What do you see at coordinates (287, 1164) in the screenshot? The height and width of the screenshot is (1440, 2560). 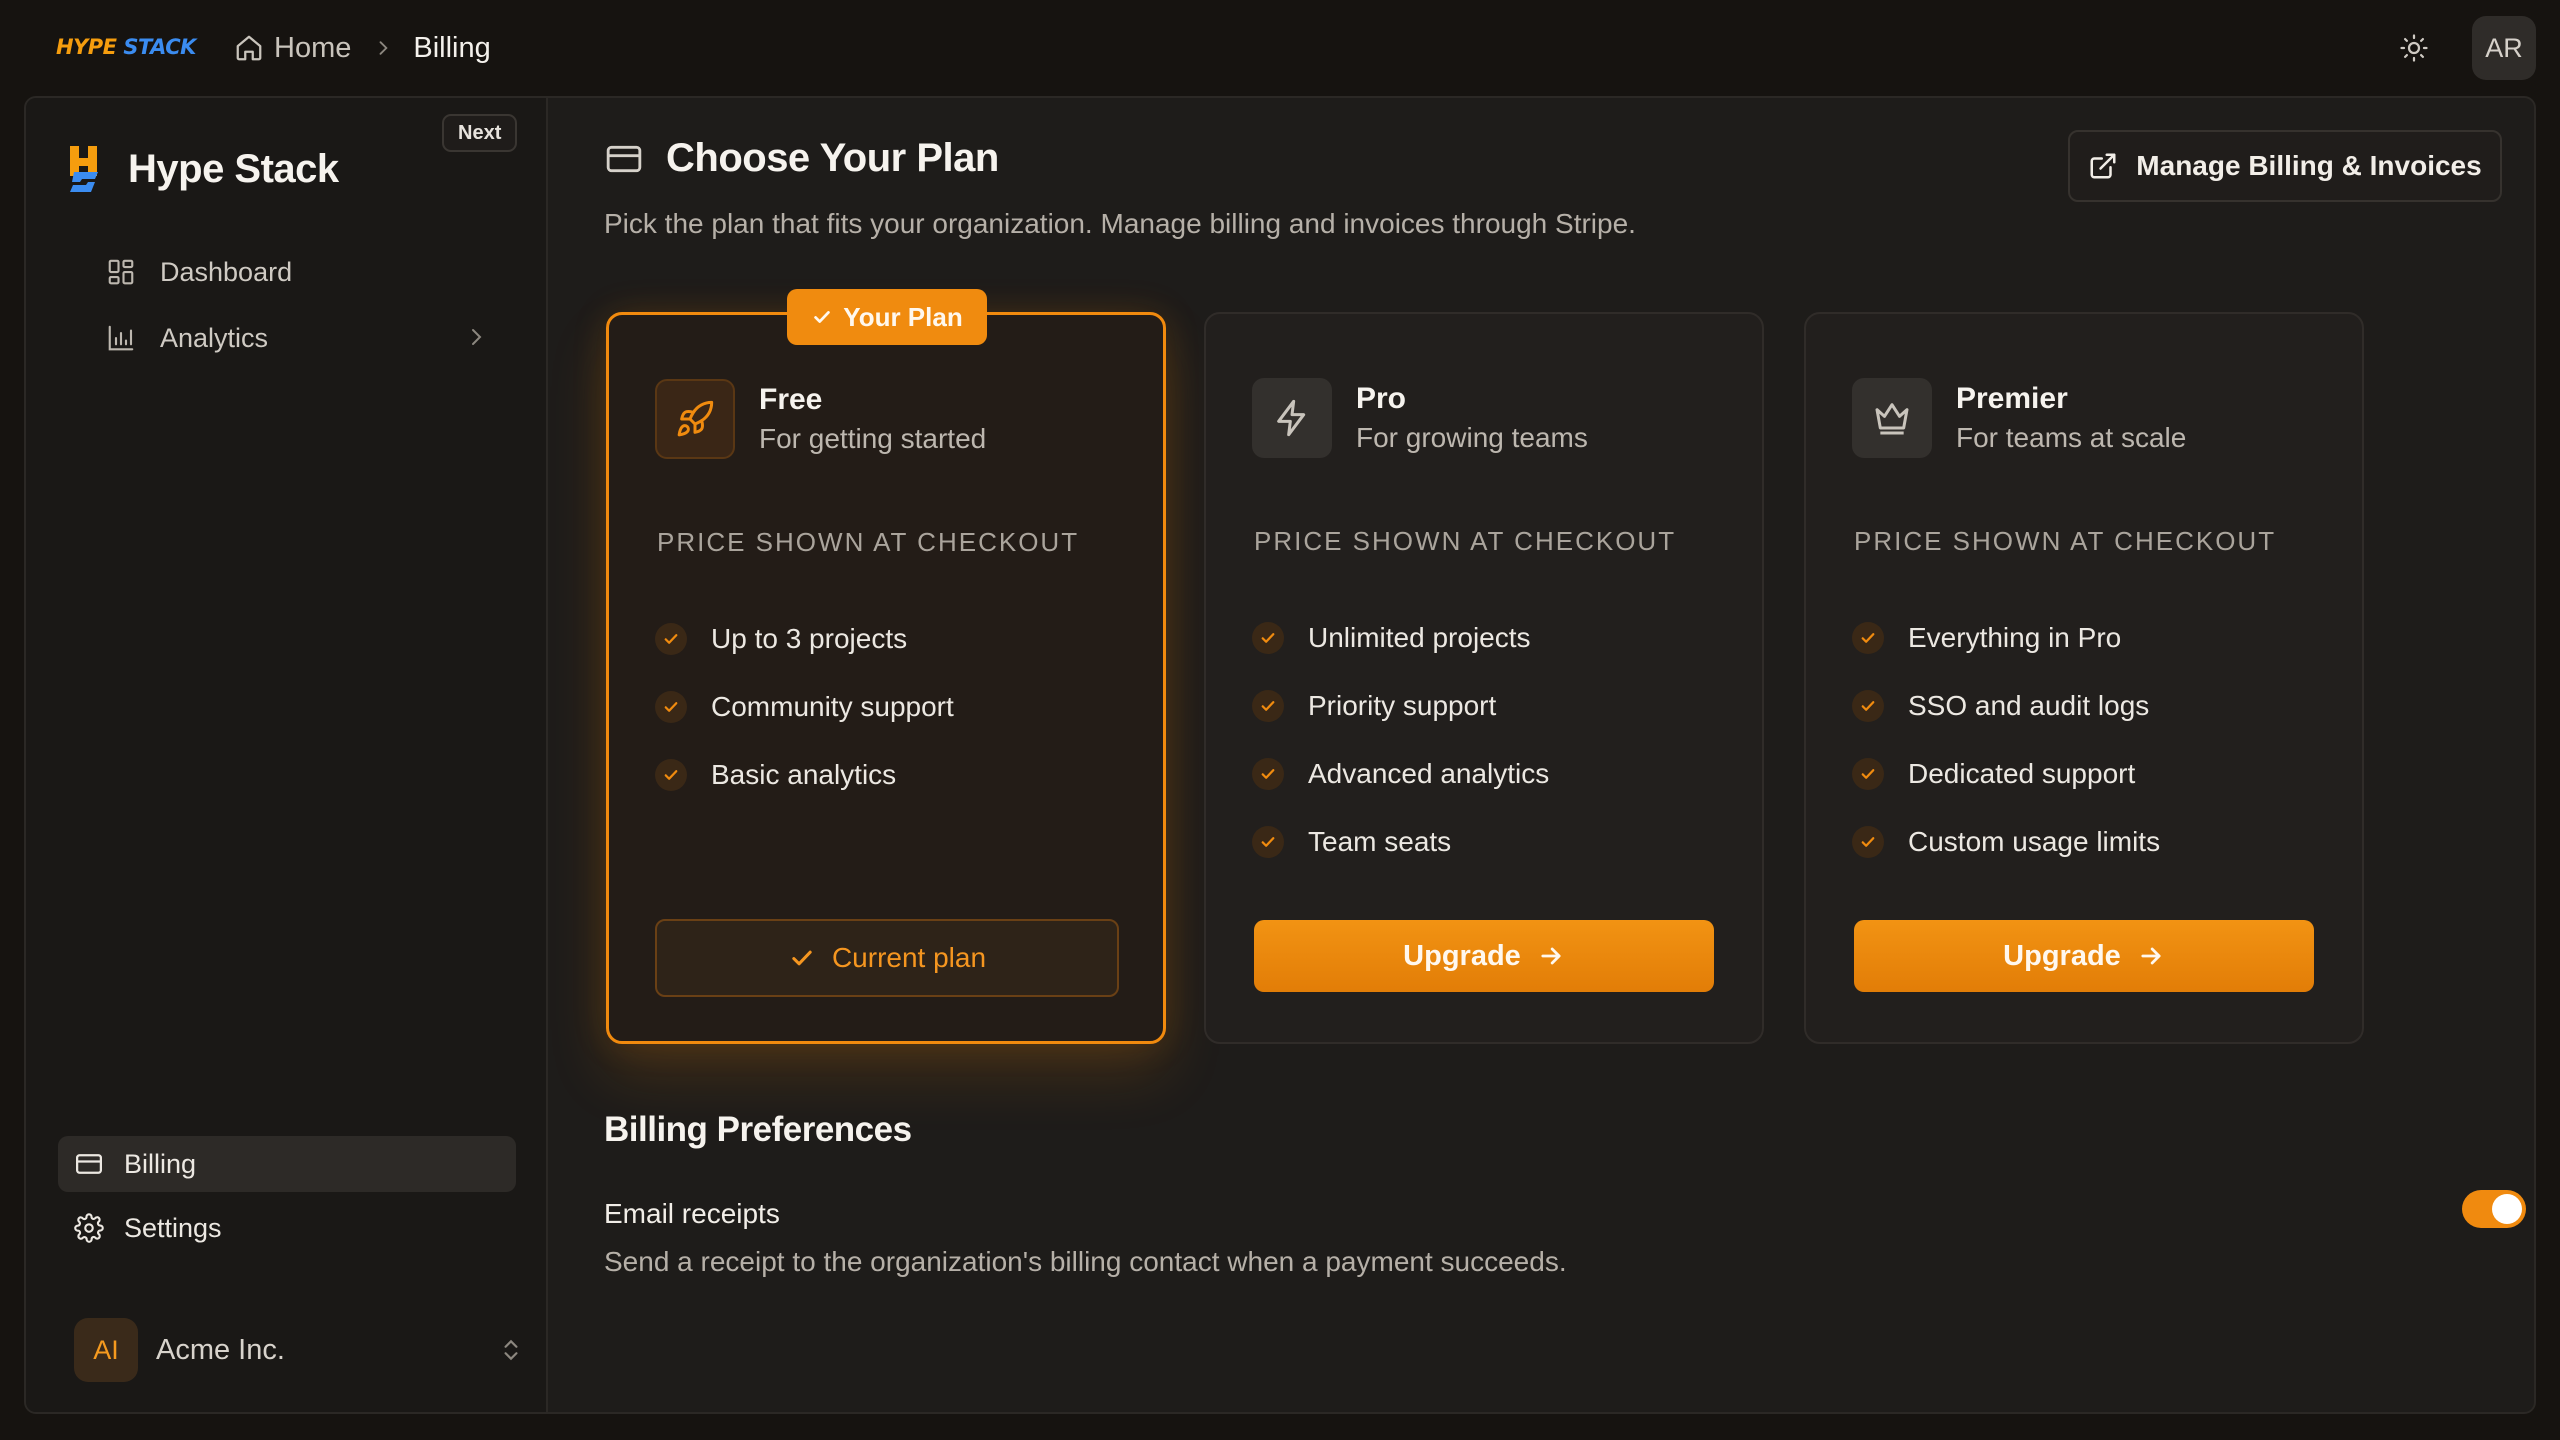 I see `sidebar-item-billing: Billing` at bounding box center [287, 1164].